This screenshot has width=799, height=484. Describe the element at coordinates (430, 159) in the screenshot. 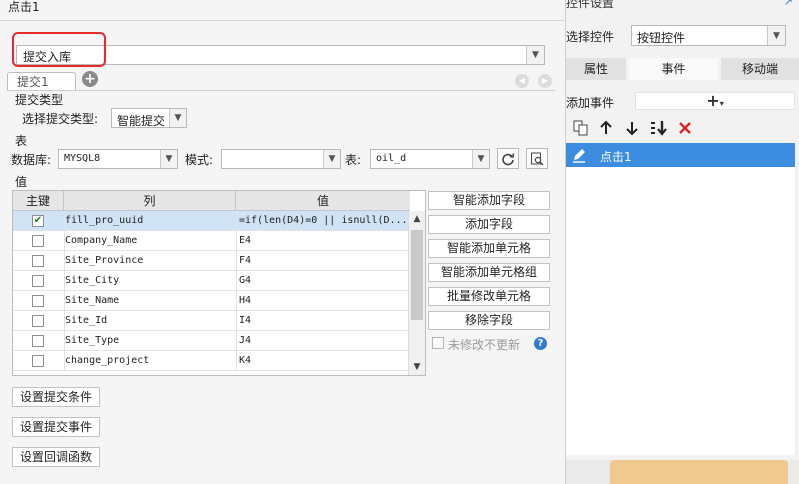

I see `table-select: oil_d ▼` at that location.